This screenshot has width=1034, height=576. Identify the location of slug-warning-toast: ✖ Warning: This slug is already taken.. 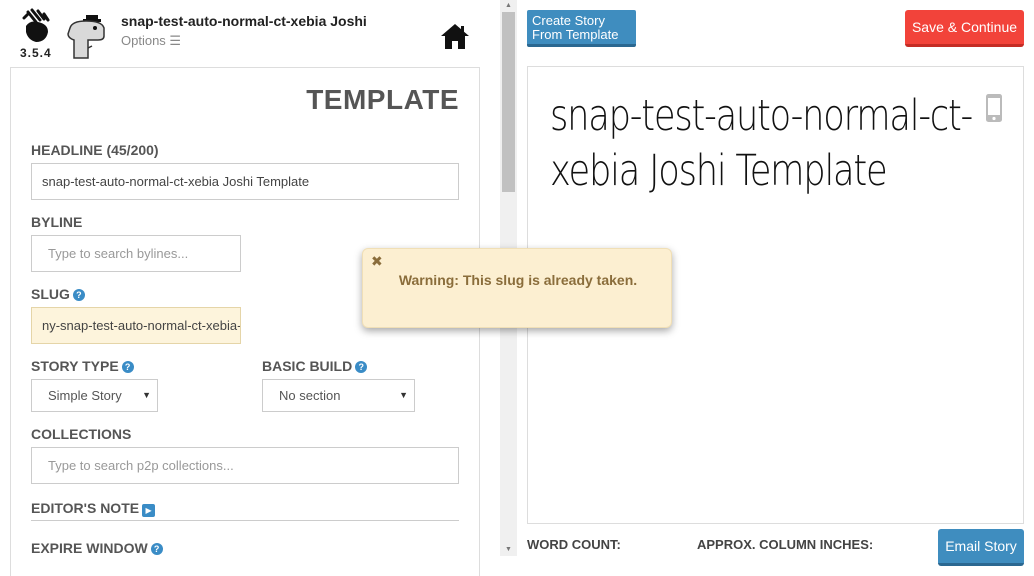
(517, 288).